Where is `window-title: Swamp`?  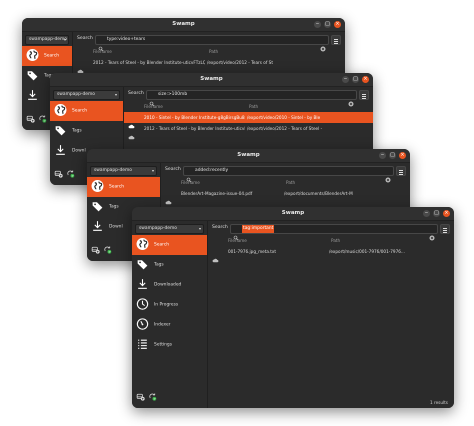
window-title: Swamp is located at coordinates (211, 79).